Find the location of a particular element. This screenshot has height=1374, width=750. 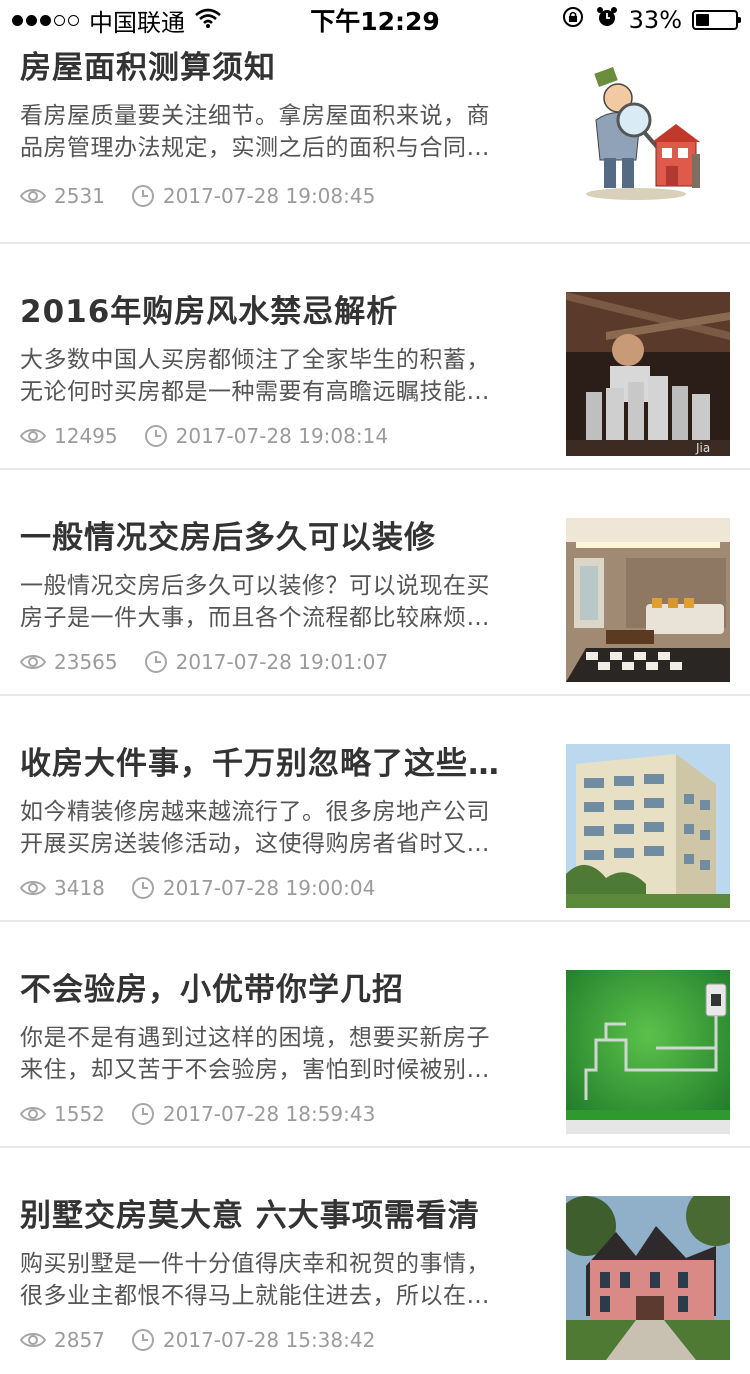

article-meta: 2857 2017-07-28 15:38:42 is located at coordinates (210, 1340).